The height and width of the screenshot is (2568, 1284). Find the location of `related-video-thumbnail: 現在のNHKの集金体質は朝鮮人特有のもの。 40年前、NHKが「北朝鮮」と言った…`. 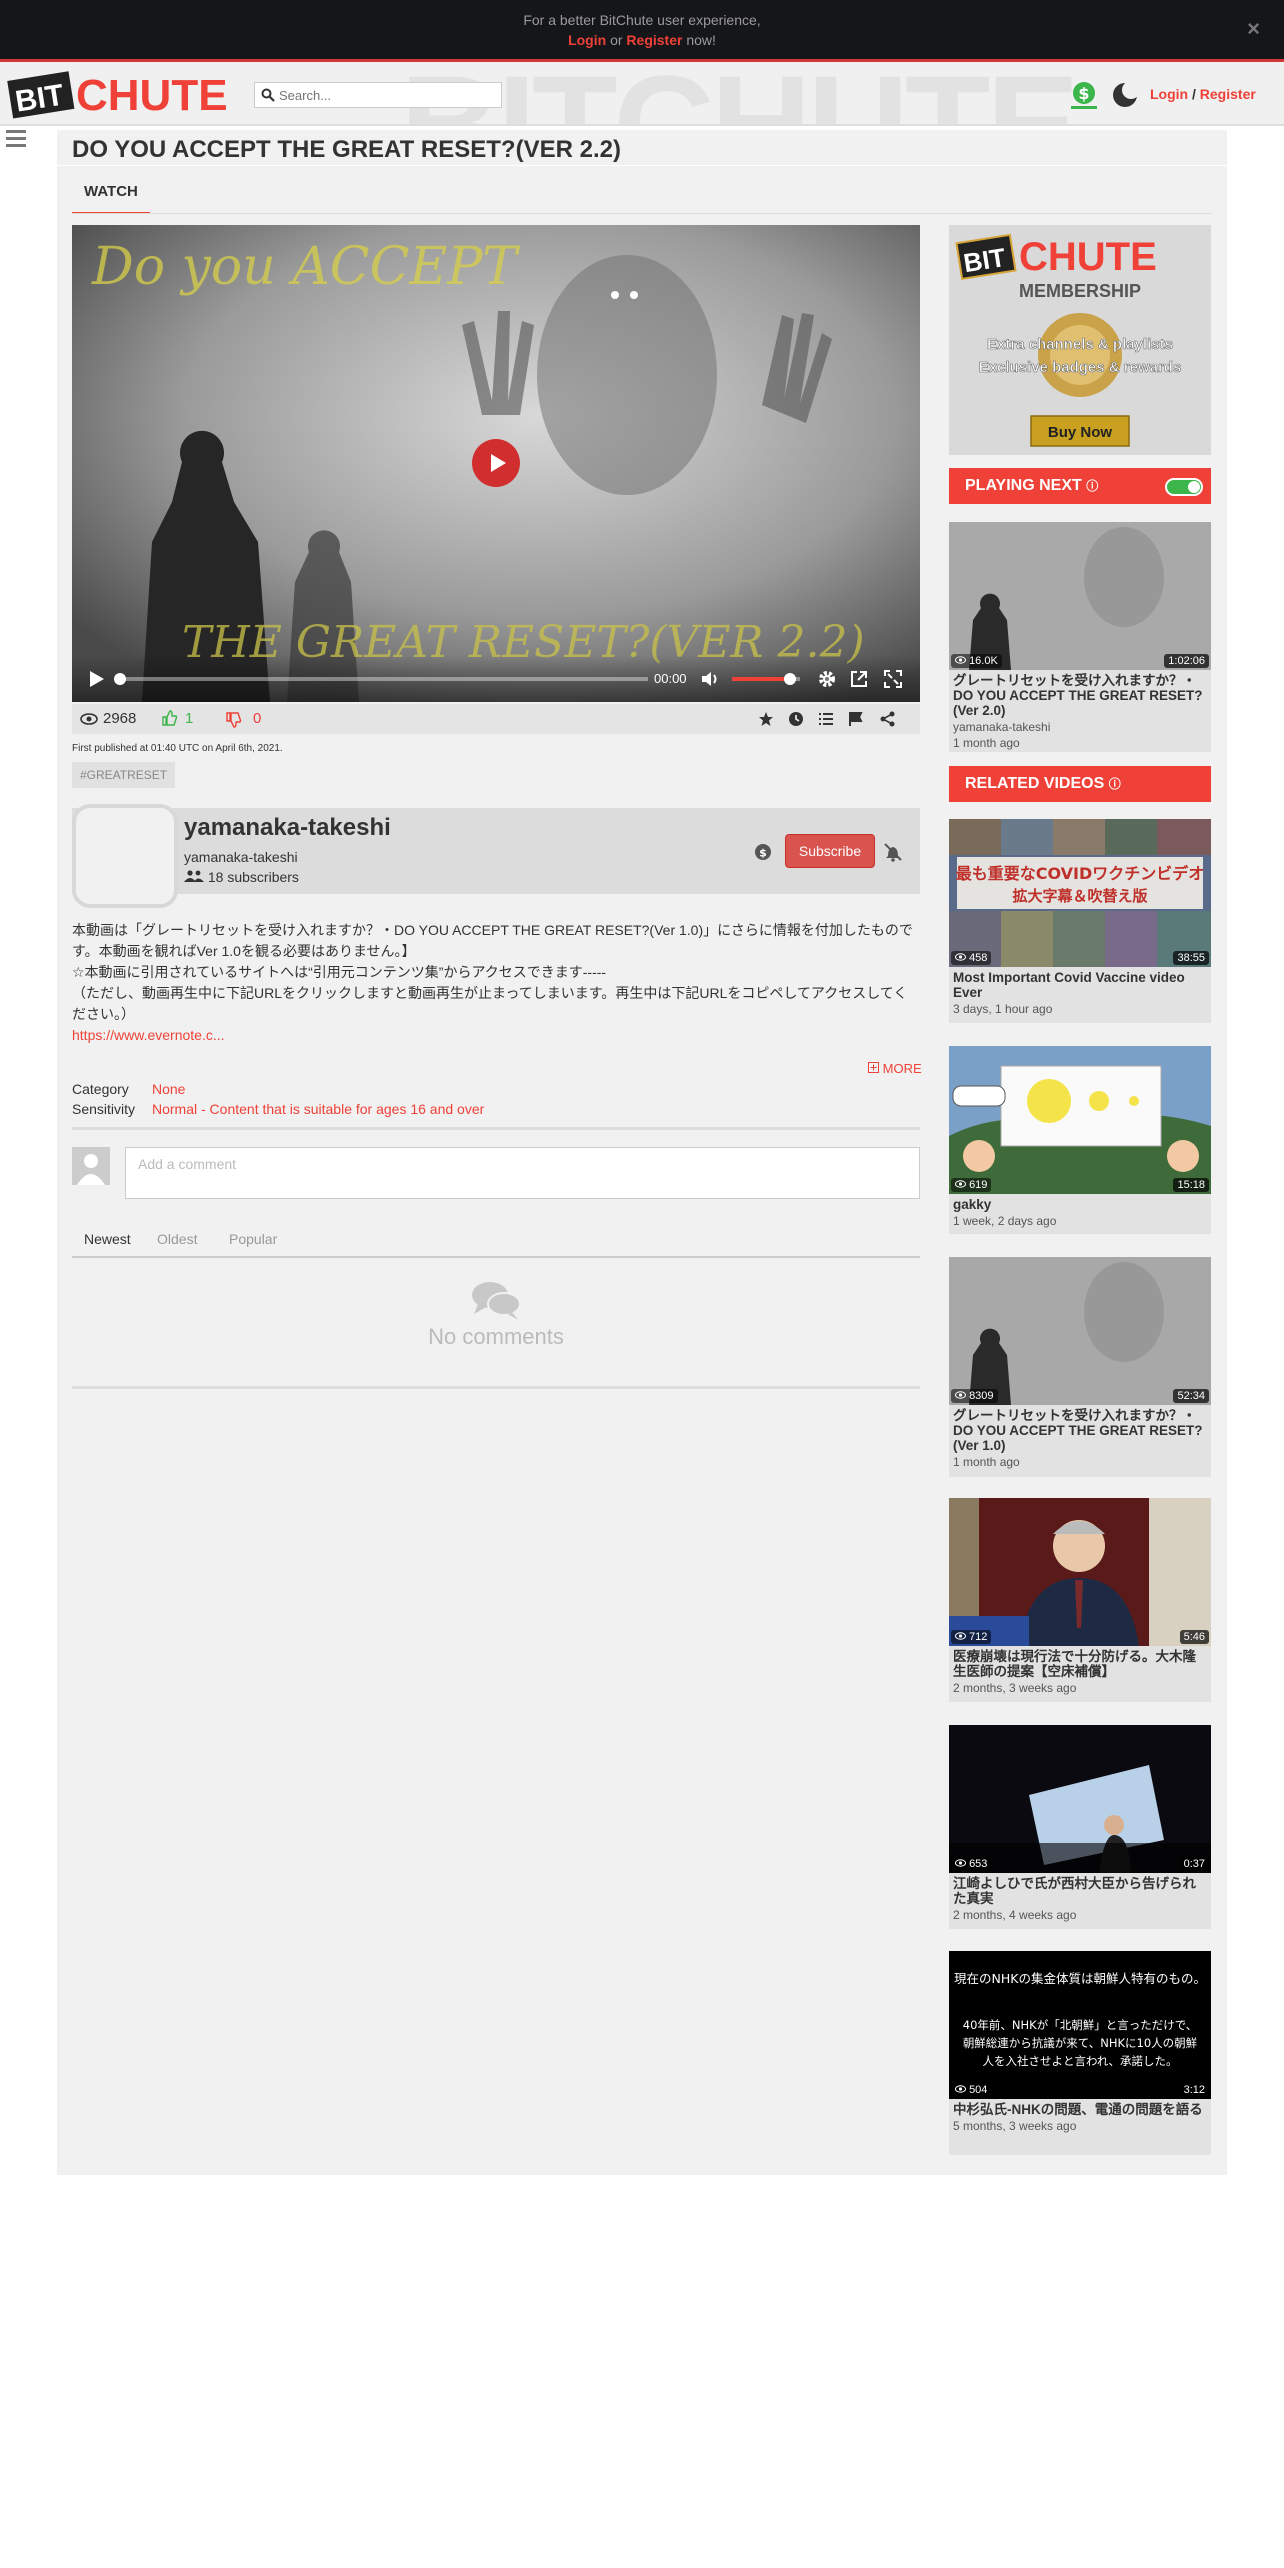

related-video-thumbnail: 現在のNHKの集金体質は朝鮮人特有のもの。 40年前、NHKが「北朝鮮」と言った… is located at coordinates (1080, 2025).